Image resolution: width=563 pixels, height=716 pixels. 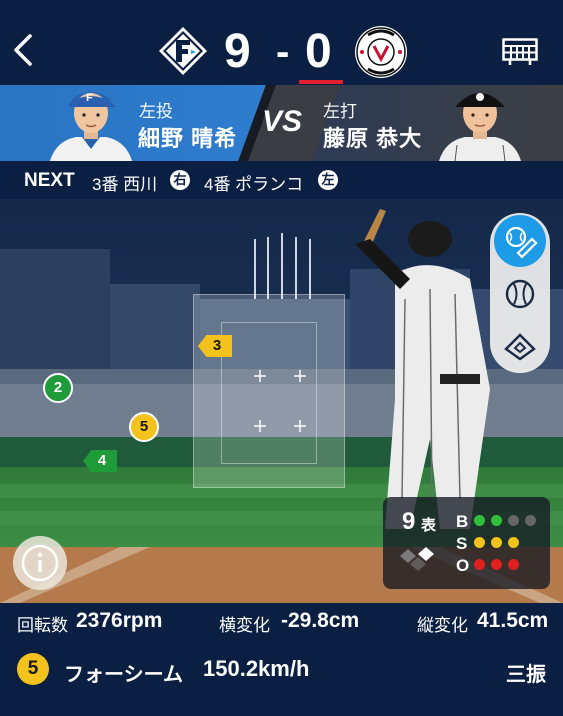 What do you see at coordinates (373, 138) in the screenshot?
I see `batter-name: 藤原 恭大` at bounding box center [373, 138].